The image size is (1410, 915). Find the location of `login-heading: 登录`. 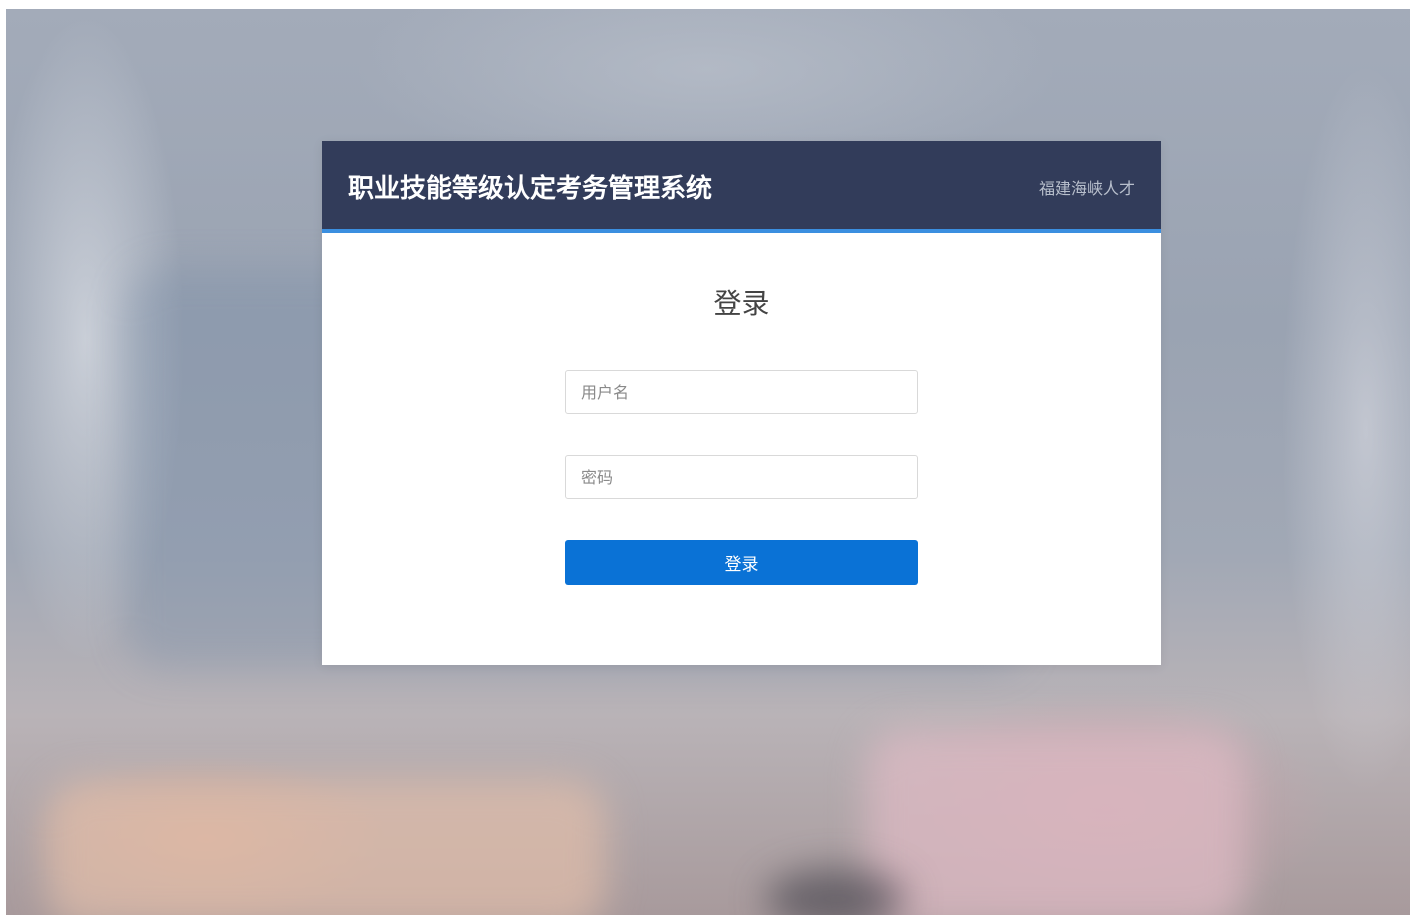

login-heading: 登录 is located at coordinates (741, 303).